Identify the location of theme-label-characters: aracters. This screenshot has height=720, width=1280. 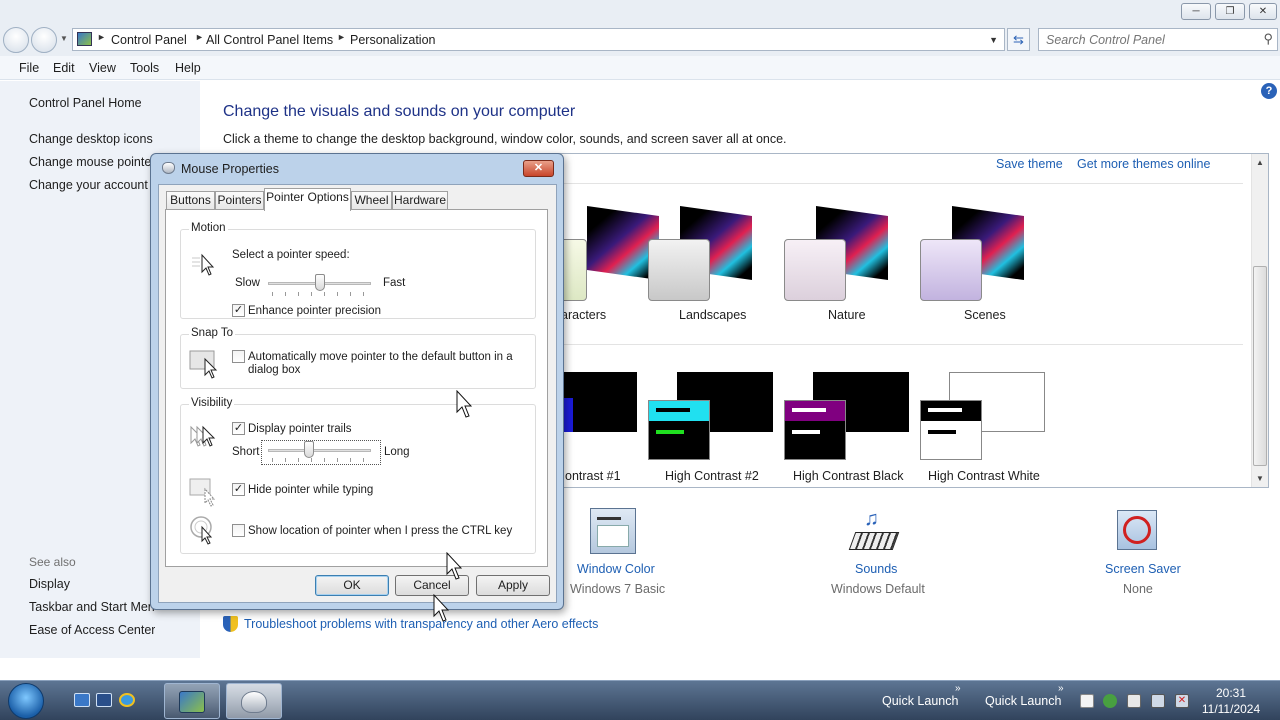
(583, 315).